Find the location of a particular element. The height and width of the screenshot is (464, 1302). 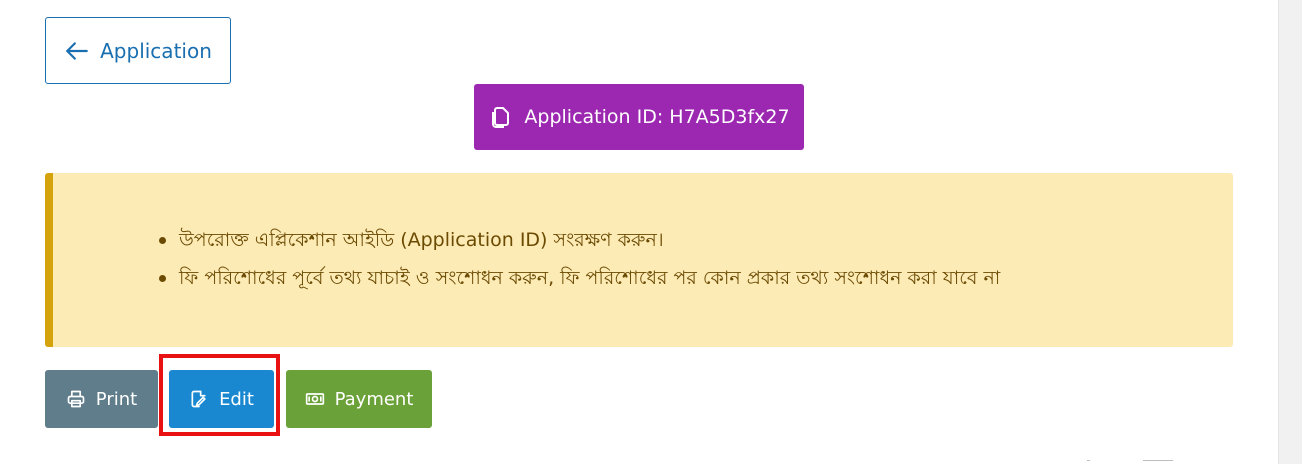

application-id-copy-button: Application ID: H7A5D3fx27 is located at coordinates (639, 117).